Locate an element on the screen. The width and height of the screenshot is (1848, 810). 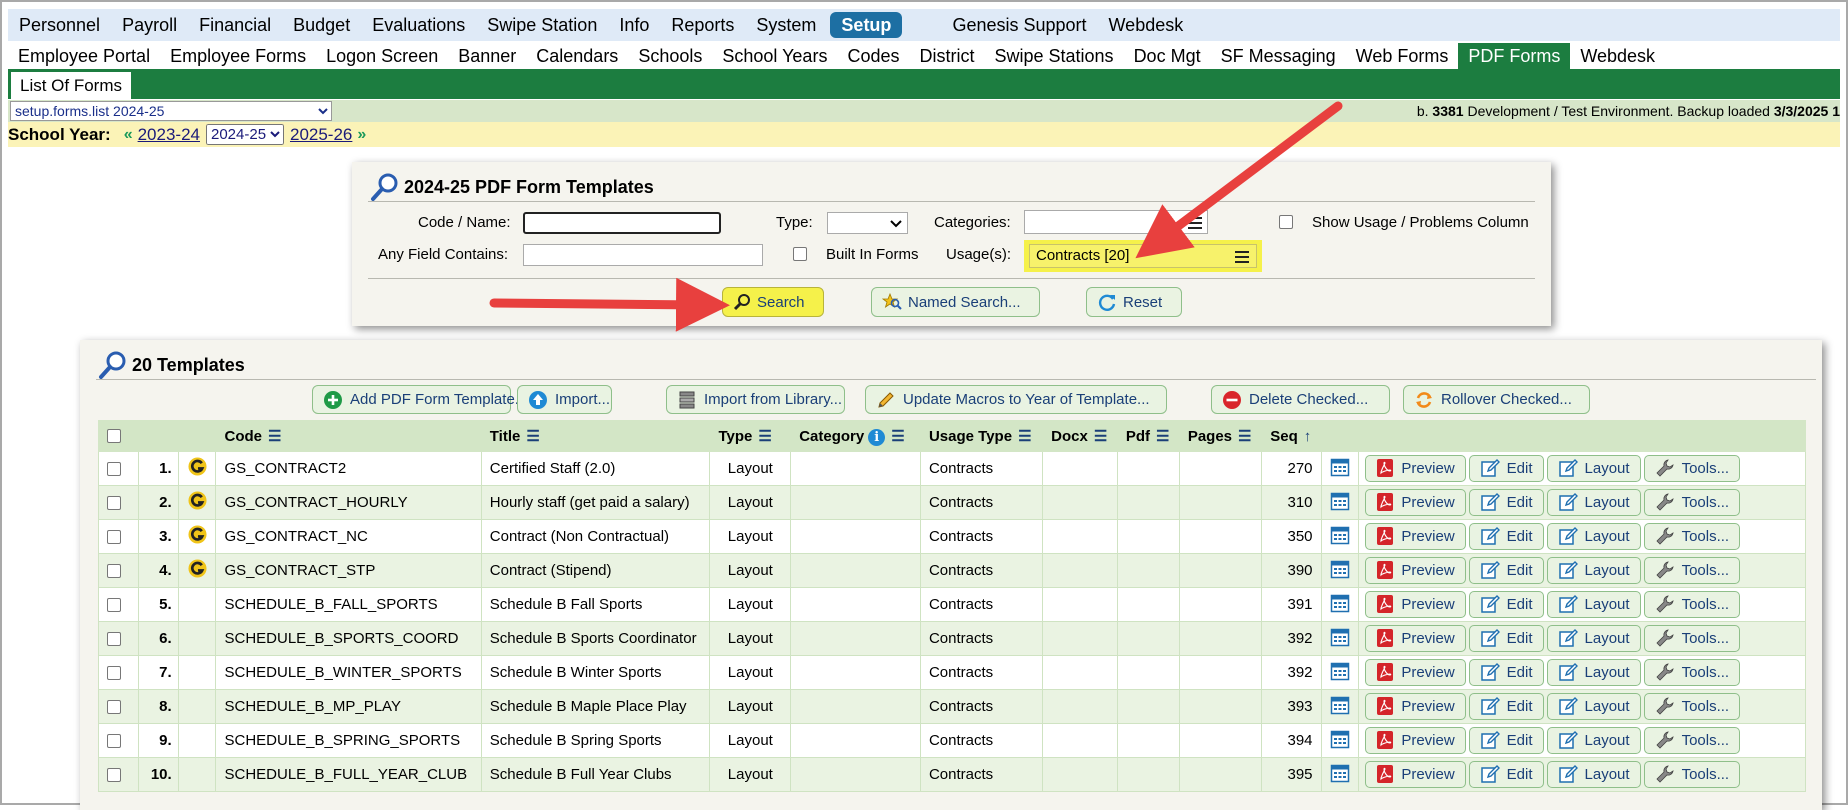
info-icon: i is located at coordinates (877, 437).